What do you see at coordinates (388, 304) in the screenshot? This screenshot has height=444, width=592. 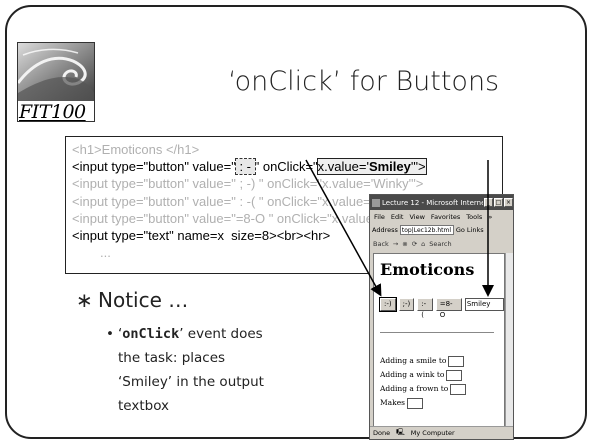 I see `smile-button: :-)` at bounding box center [388, 304].